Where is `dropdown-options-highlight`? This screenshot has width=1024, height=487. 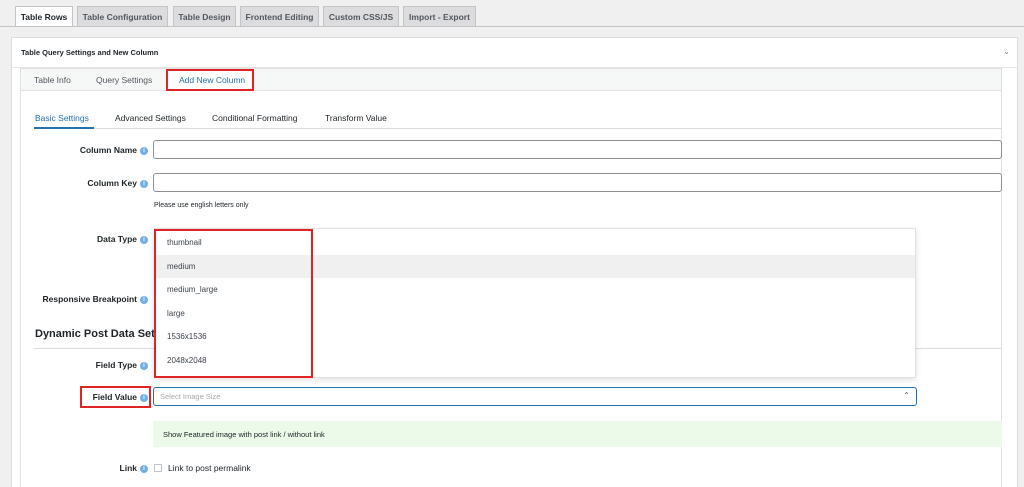
dropdown-options-highlight is located at coordinates (233, 303).